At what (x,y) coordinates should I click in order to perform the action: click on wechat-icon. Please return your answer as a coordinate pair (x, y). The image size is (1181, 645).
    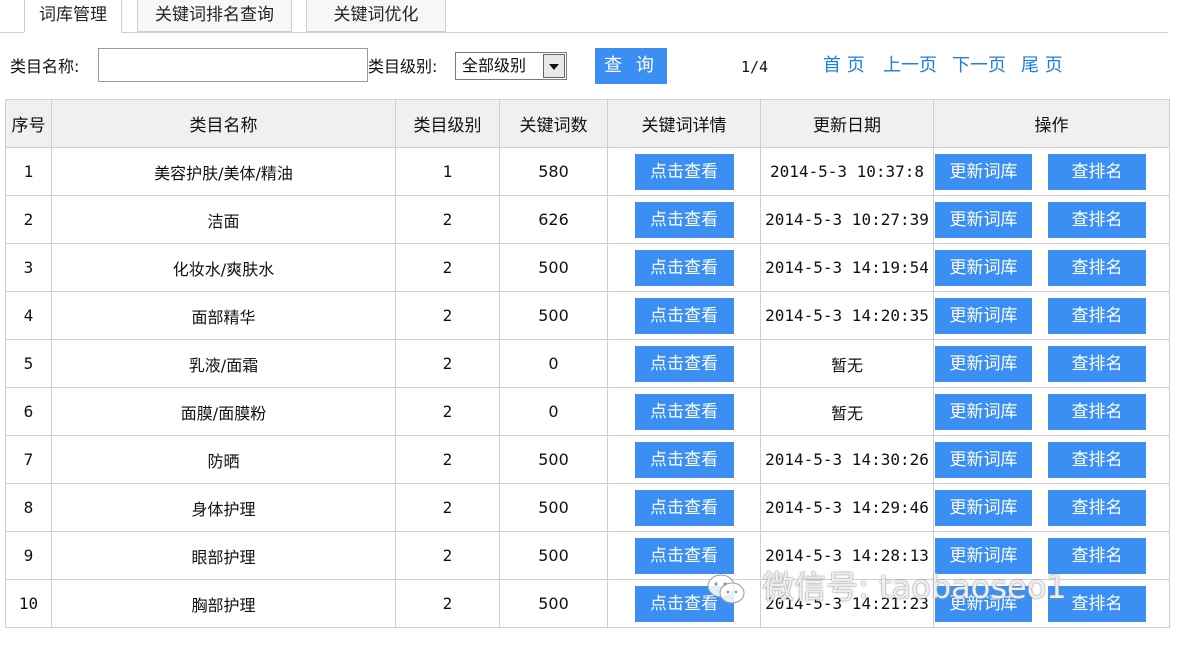
    Looking at the image, I should click on (726, 589).